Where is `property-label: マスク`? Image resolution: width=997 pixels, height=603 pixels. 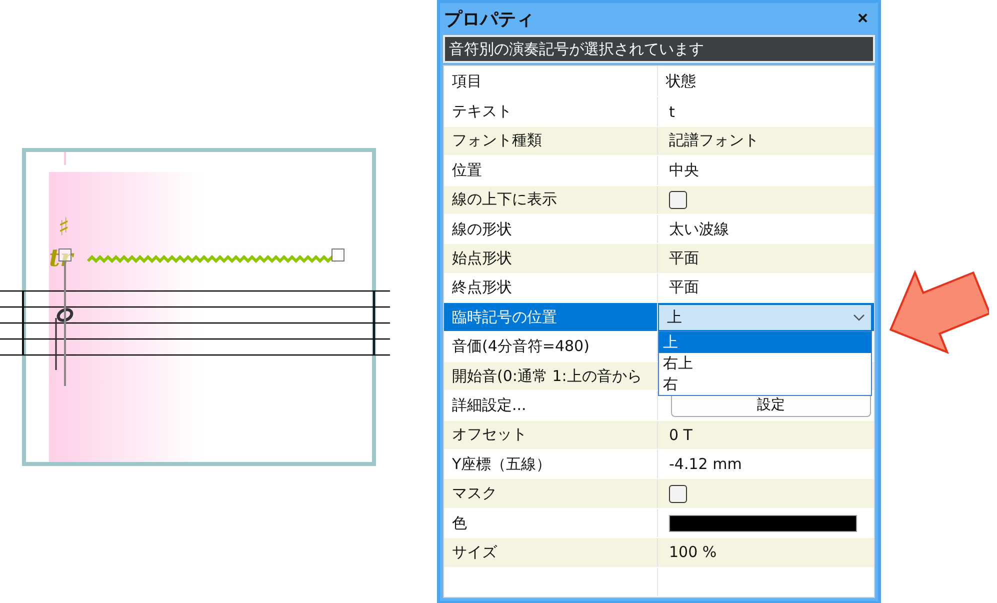
property-label: マスク is located at coordinates (474, 494).